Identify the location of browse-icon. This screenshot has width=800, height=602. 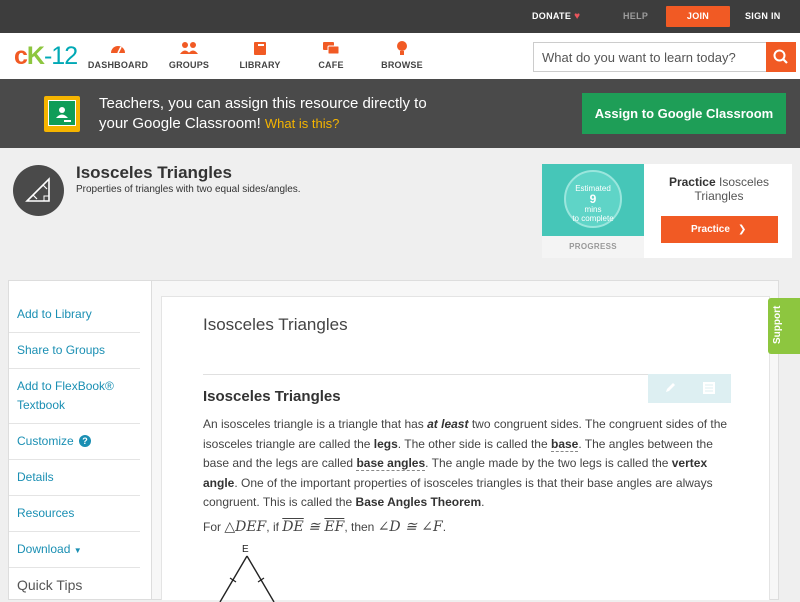
(402, 48).